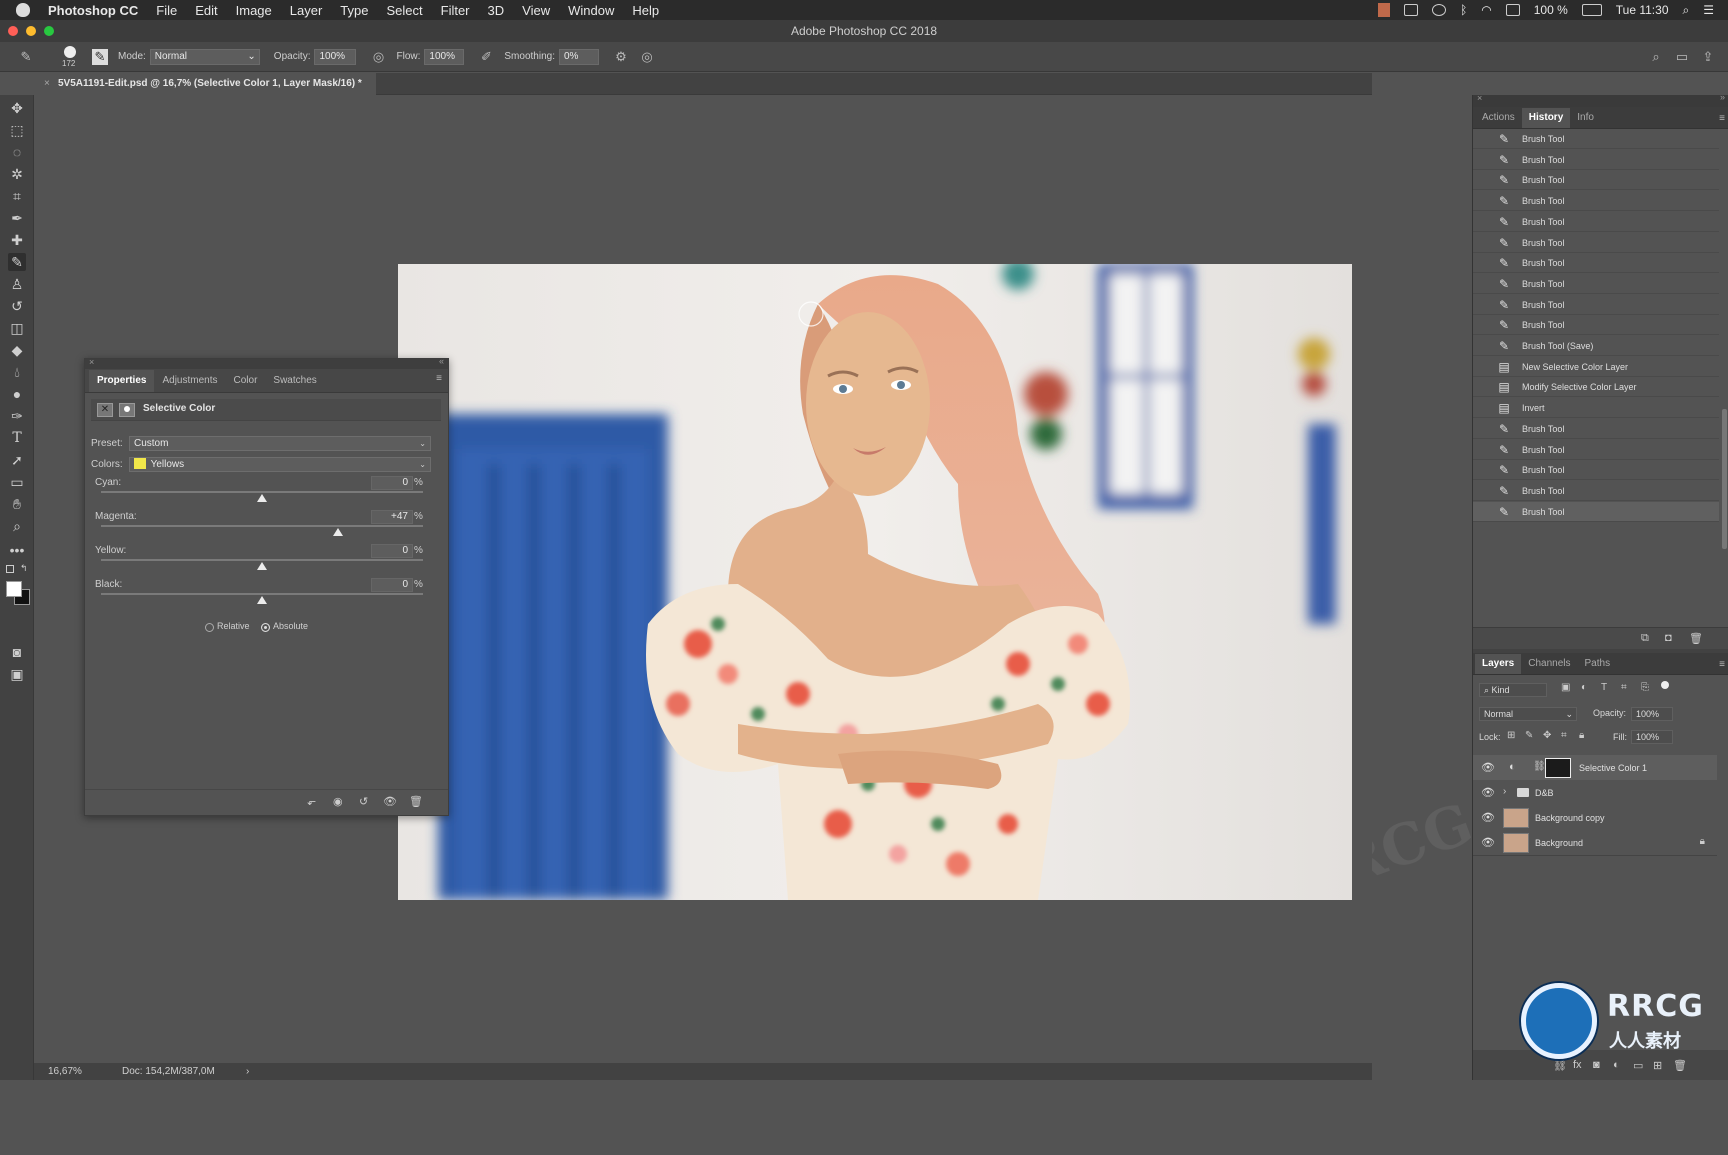  What do you see at coordinates (1559, 843) in the screenshot?
I see `layer-name: Background` at bounding box center [1559, 843].